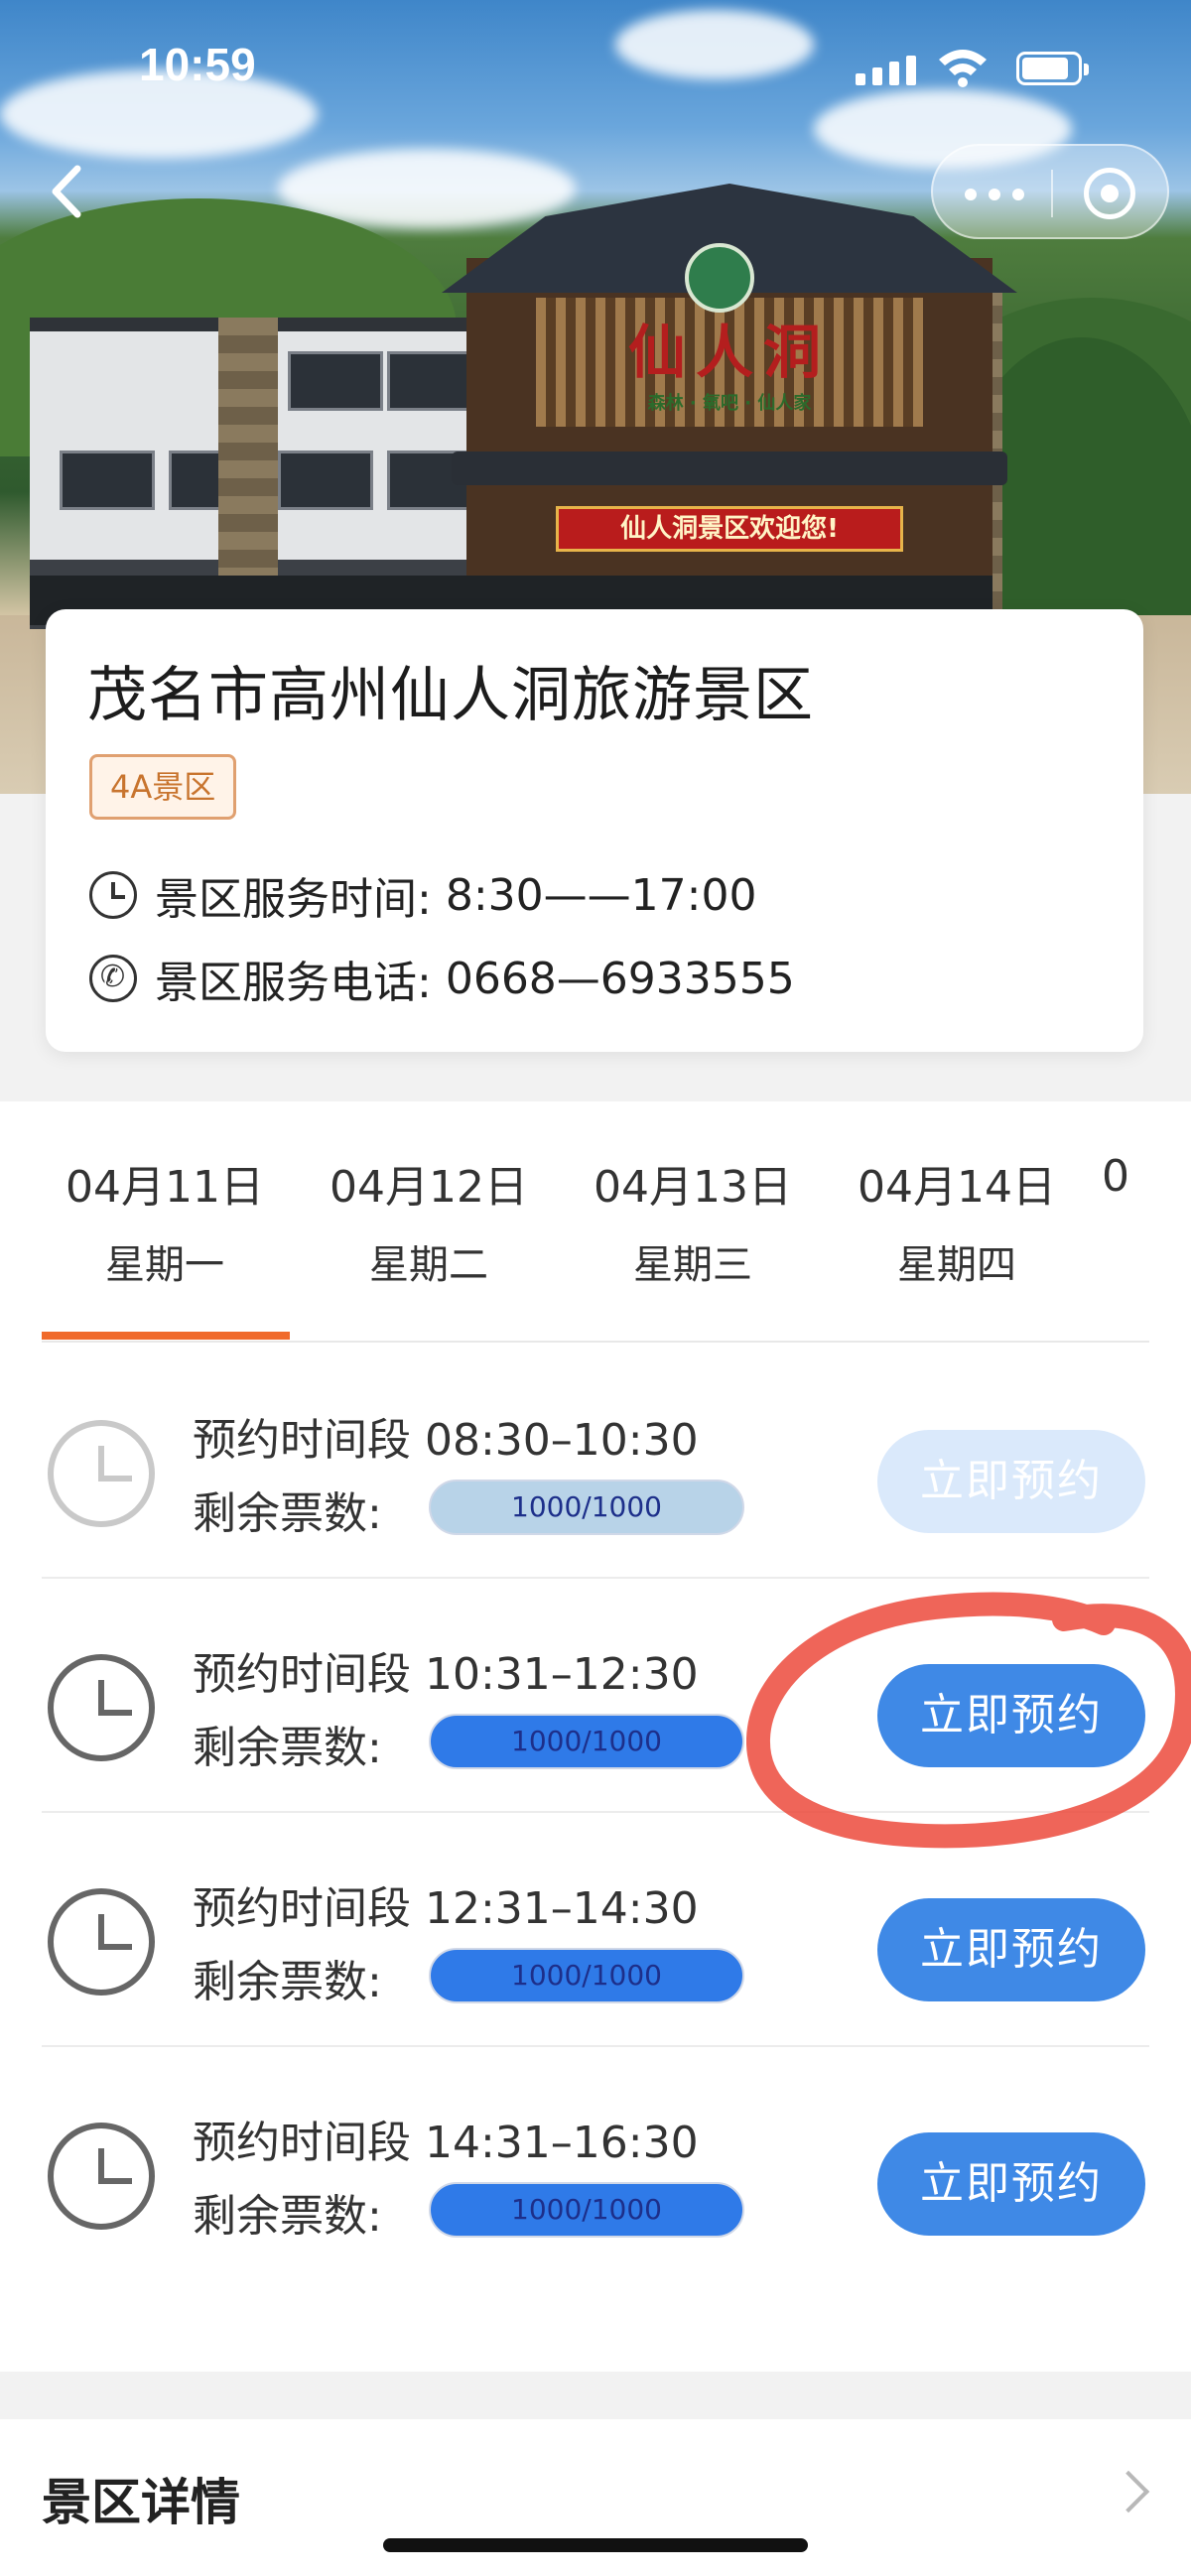 Image resolution: width=1191 pixels, height=2576 pixels. I want to click on capsule-divider, so click(1052, 194).